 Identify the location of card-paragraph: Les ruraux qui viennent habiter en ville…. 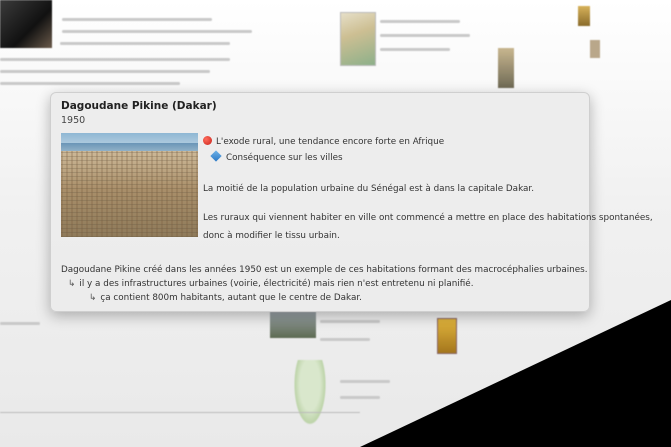
(428, 218).